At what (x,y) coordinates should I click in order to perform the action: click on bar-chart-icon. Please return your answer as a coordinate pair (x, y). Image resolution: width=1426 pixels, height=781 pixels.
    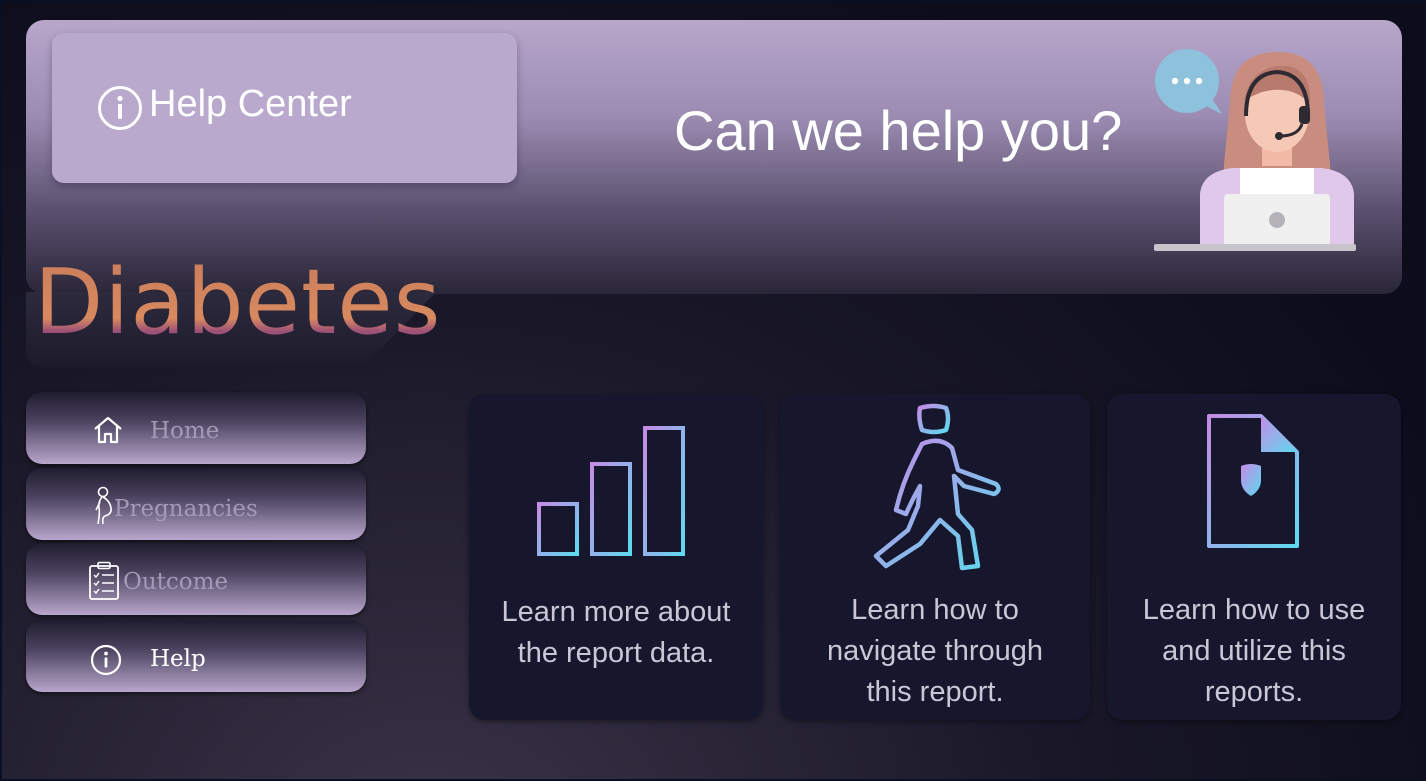
    Looking at the image, I should click on (612, 491).